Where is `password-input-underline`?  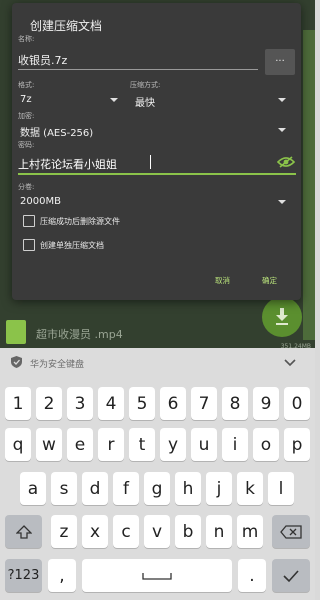
password-input-underline is located at coordinates (157, 174).